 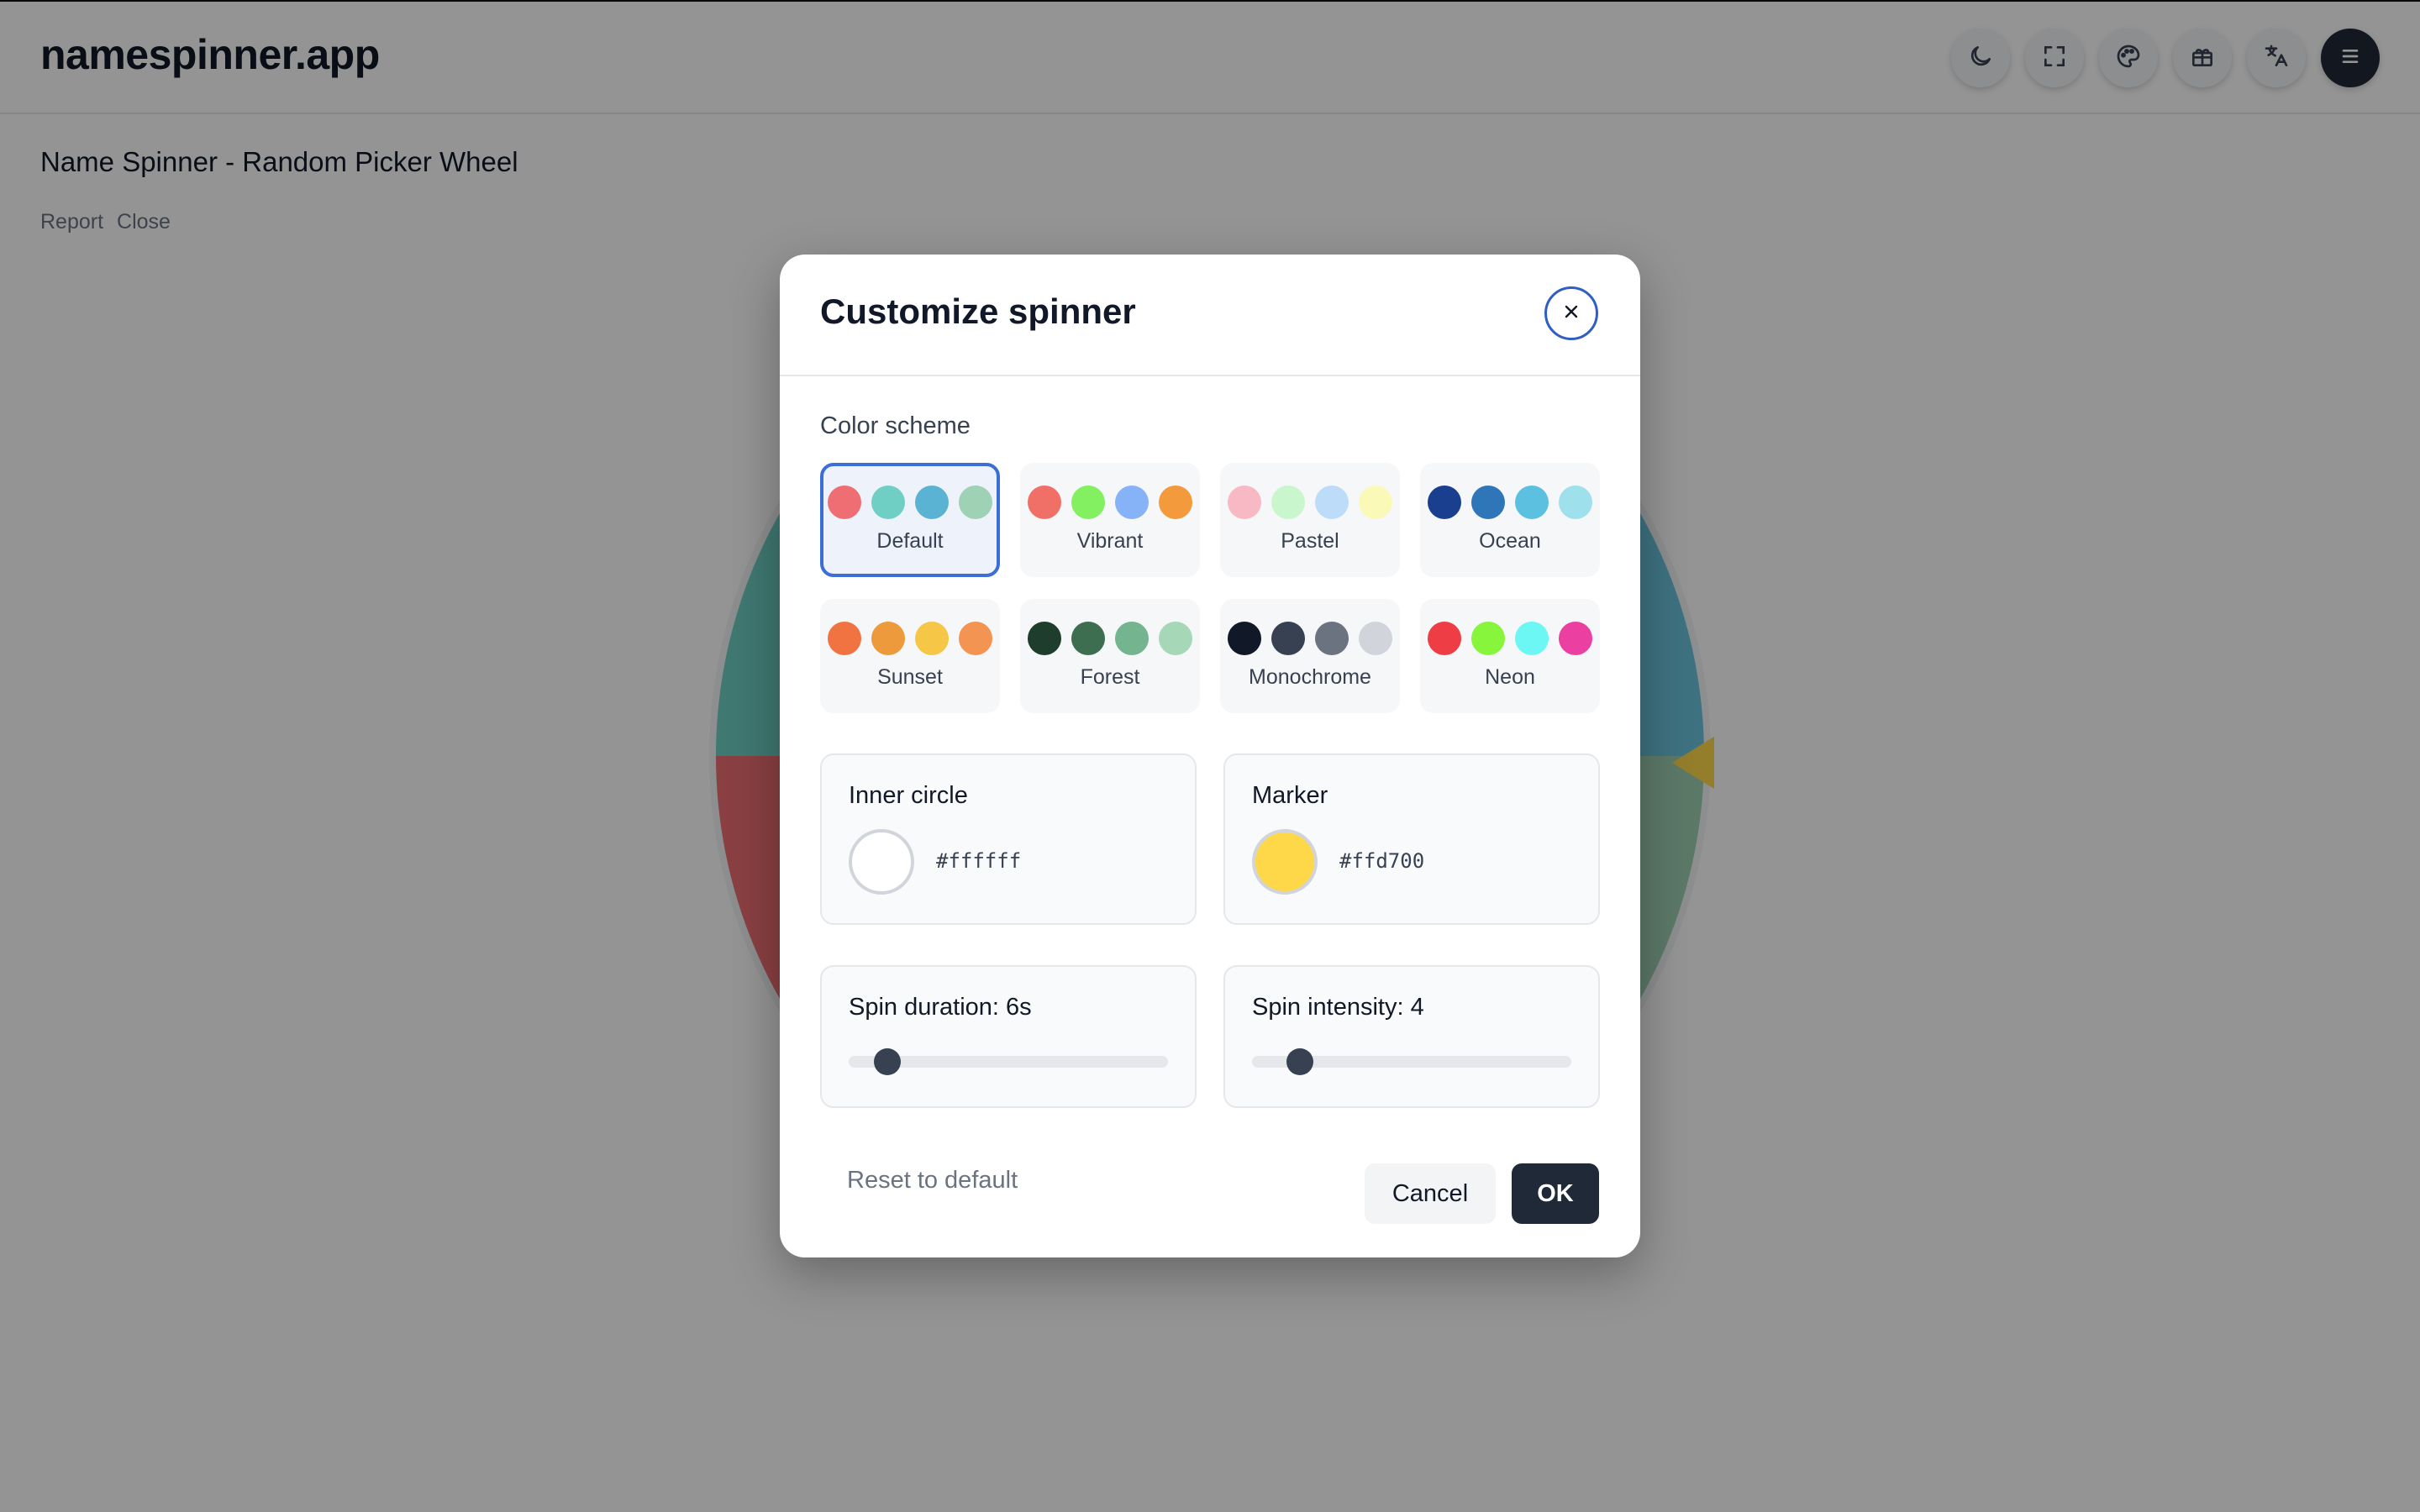 I want to click on spin-intensity-card: Spin intensity: 4, so click(x=1411, y=1036).